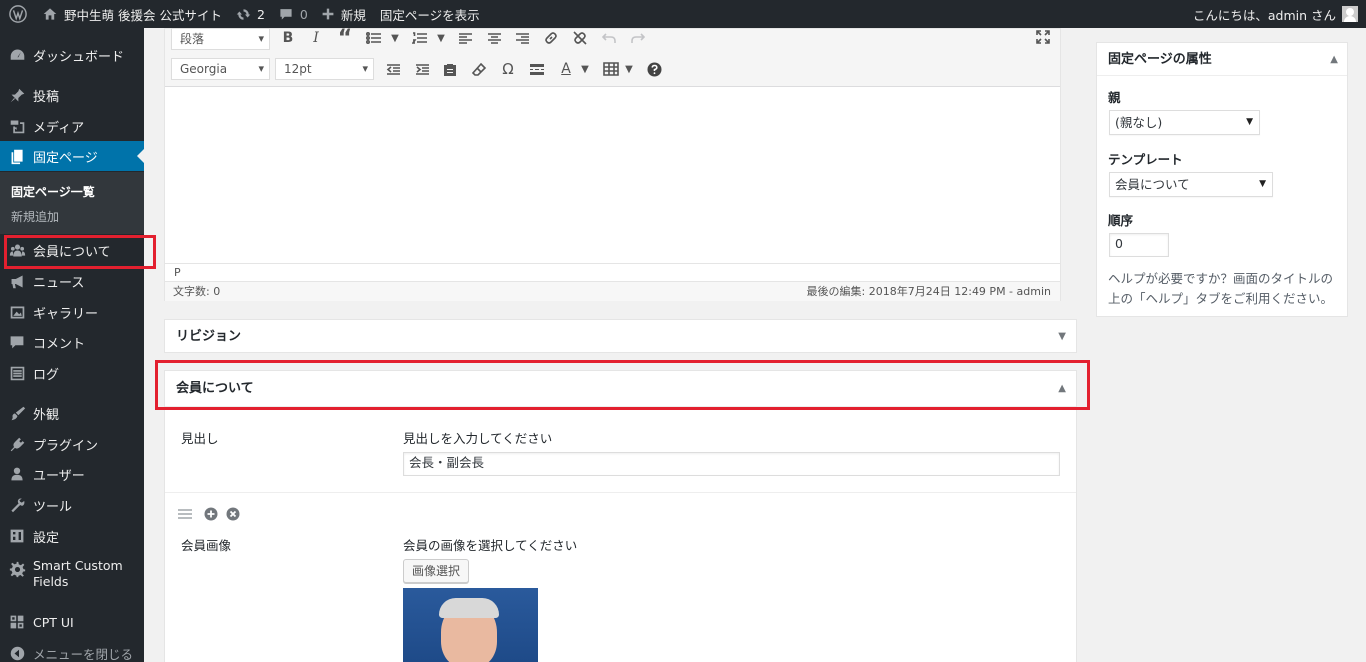  Describe the element at coordinates (609, 38) in the screenshot. I see `undo-button` at that location.